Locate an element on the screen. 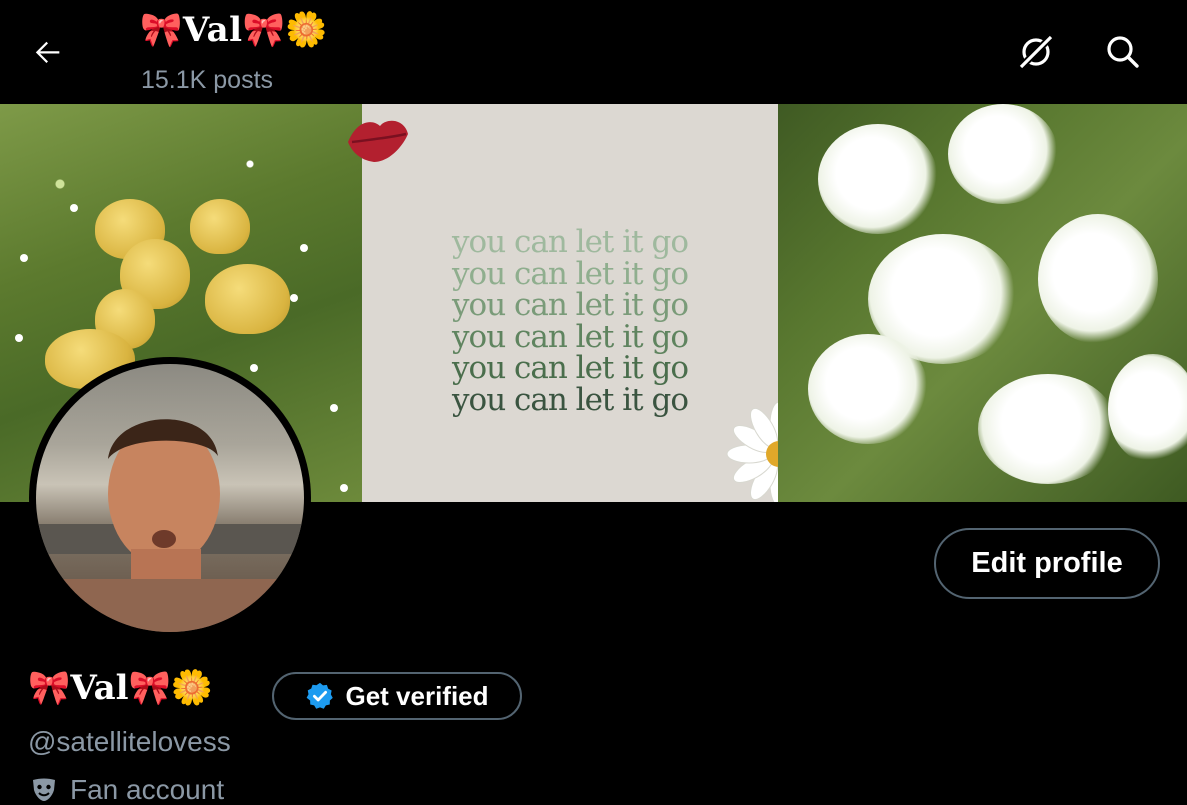  slogan-line-5: you can let it go is located at coordinates (570, 368).